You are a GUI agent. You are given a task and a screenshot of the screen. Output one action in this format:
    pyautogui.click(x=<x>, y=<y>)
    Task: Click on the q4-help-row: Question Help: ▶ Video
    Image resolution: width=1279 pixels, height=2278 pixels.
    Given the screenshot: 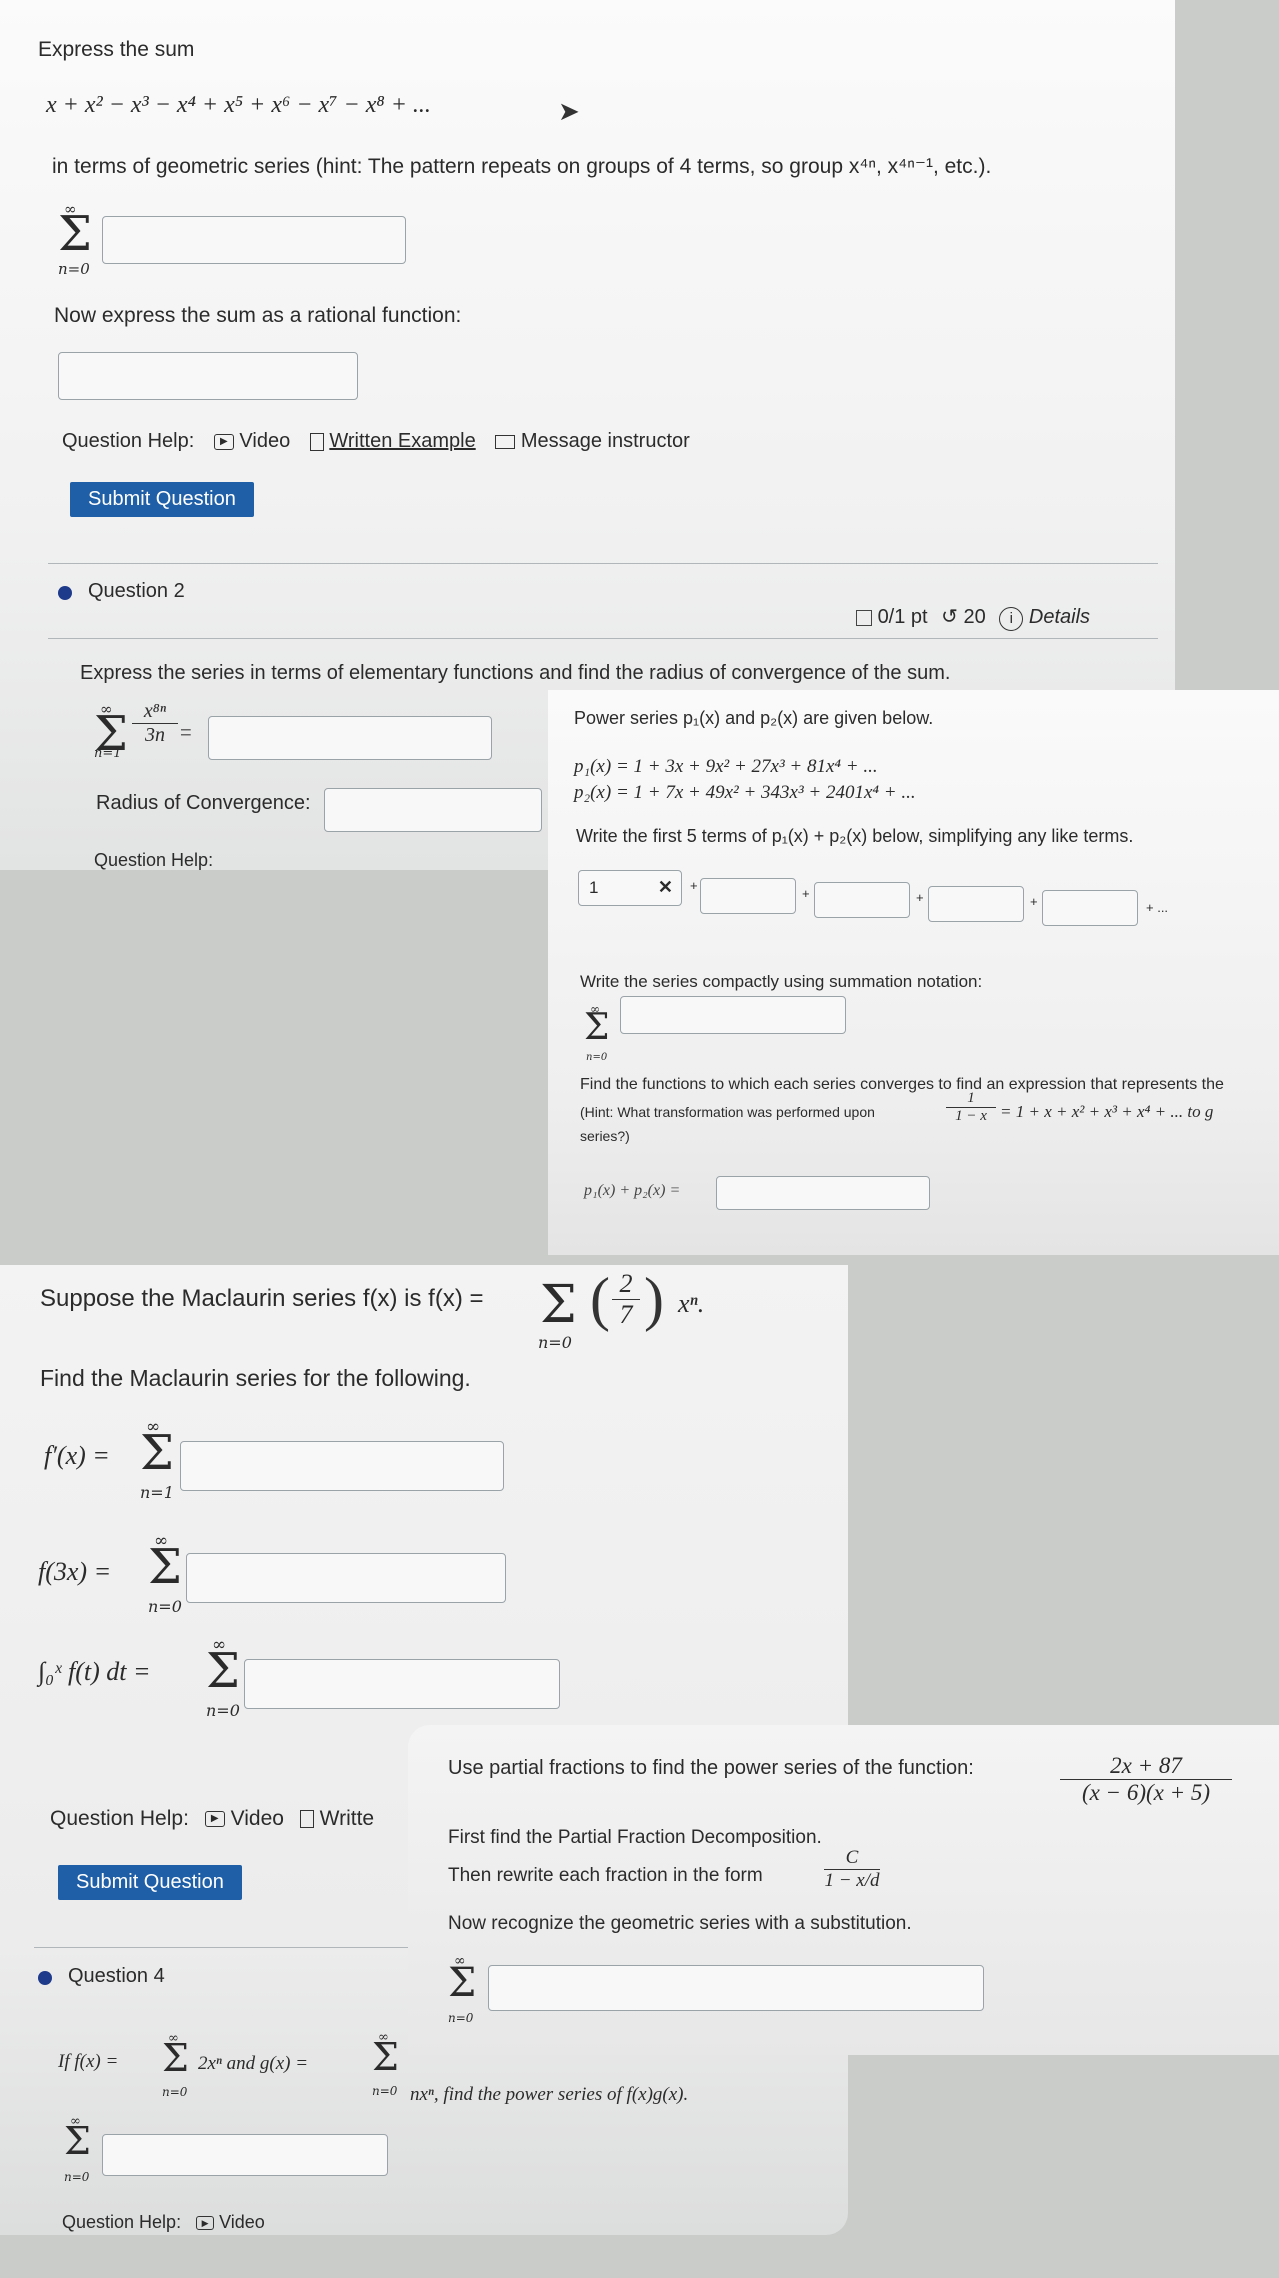 What is the action you would take?
    pyautogui.click(x=163, y=2222)
    